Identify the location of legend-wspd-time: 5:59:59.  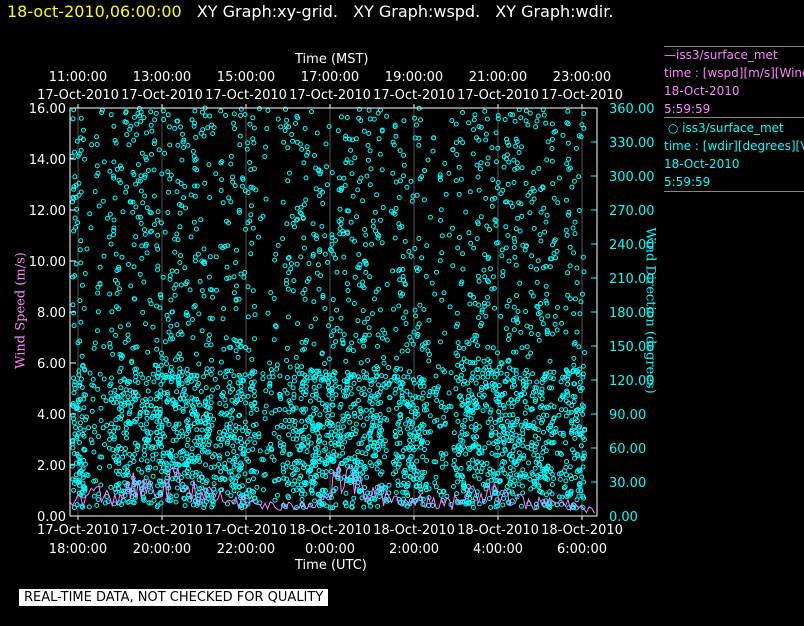
(687, 109).